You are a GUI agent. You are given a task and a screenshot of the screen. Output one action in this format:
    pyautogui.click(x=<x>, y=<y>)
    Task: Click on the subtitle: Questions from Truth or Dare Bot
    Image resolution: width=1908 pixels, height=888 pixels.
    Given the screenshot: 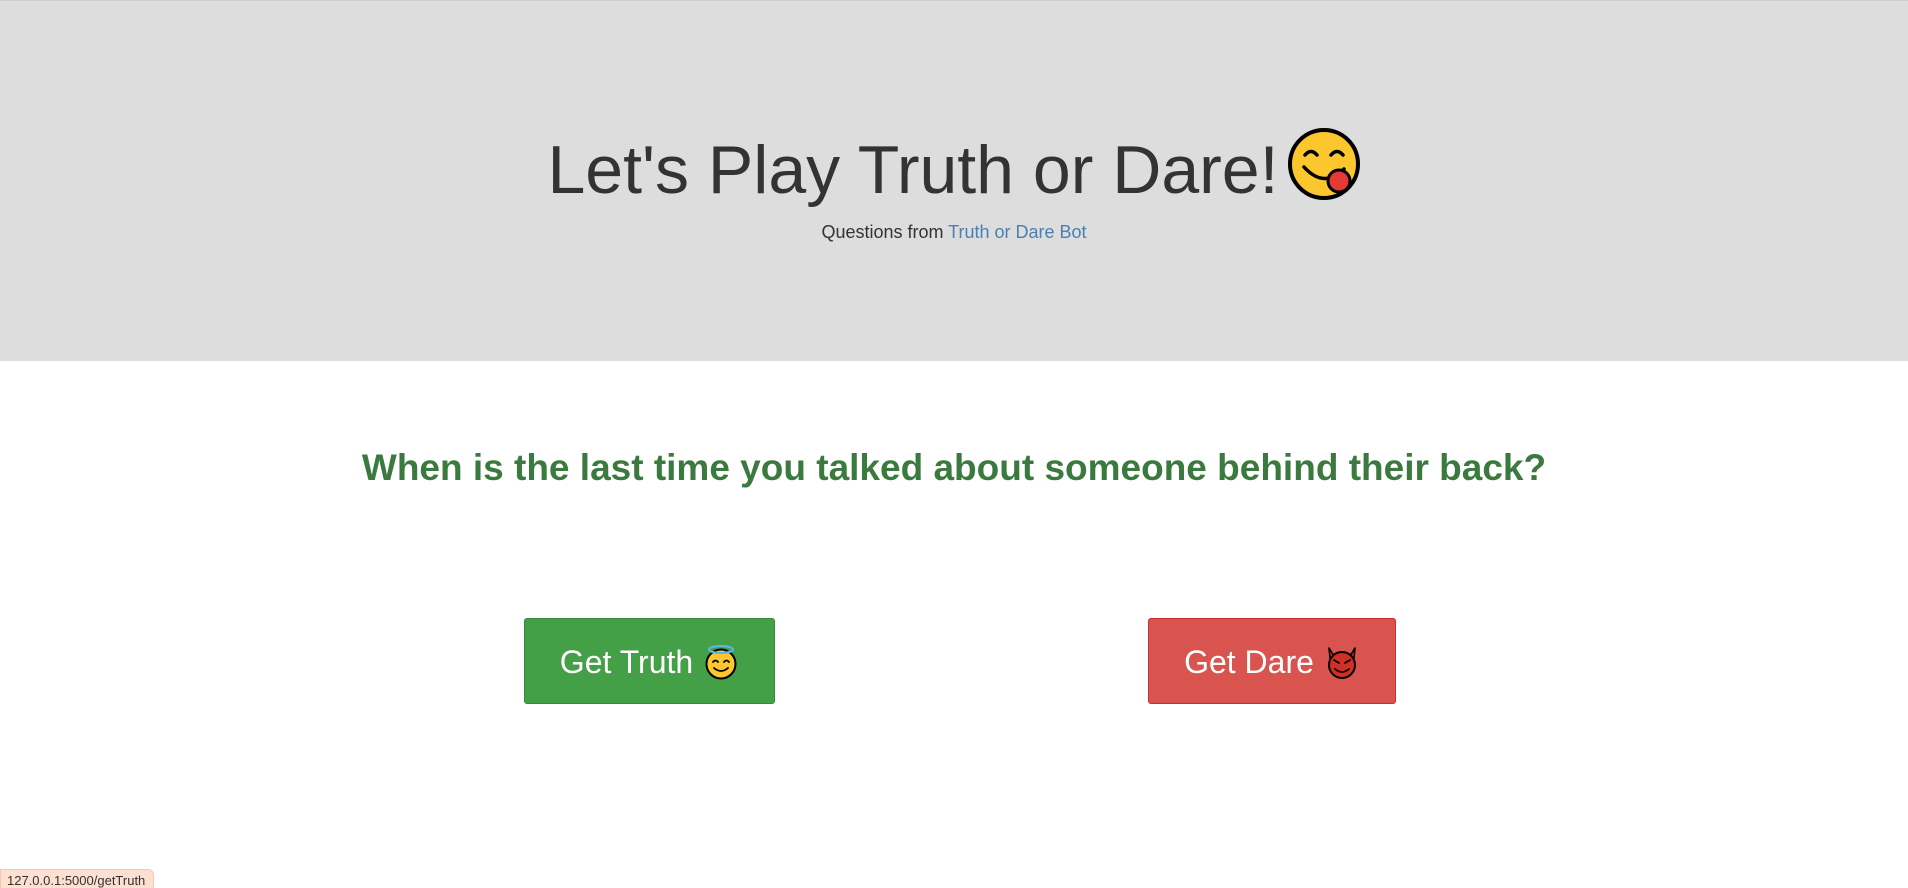 What is the action you would take?
    pyautogui.click(x=954, y=232)
    